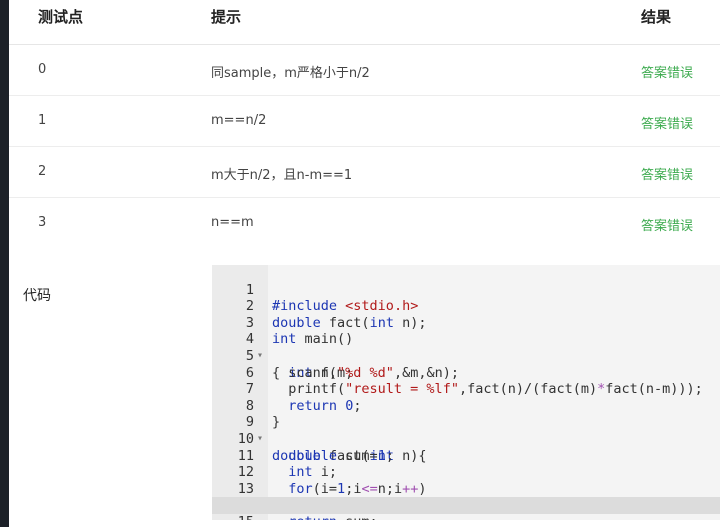  Describe the element at coordinates (656, 17) in the screenshot. I see `header-result: 结果` at that location.